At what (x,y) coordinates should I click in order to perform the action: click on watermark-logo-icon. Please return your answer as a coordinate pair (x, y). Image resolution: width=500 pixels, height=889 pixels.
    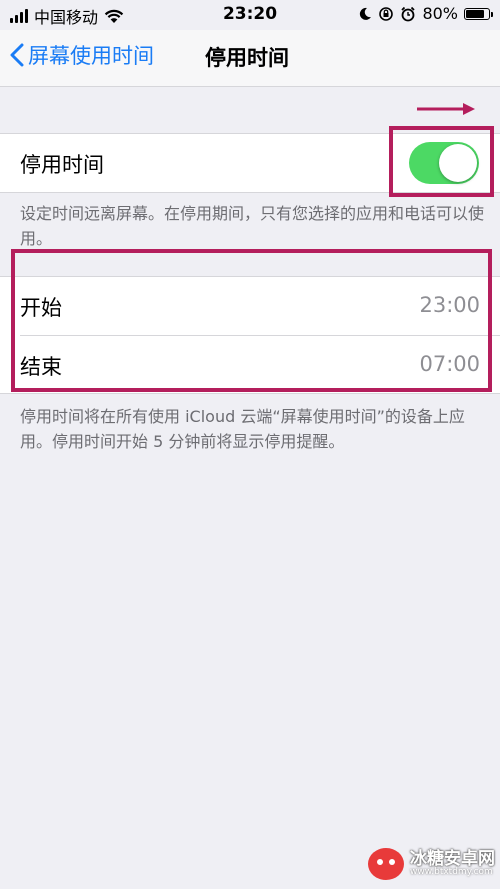
    Looking at the image, I should click on (386, 864).